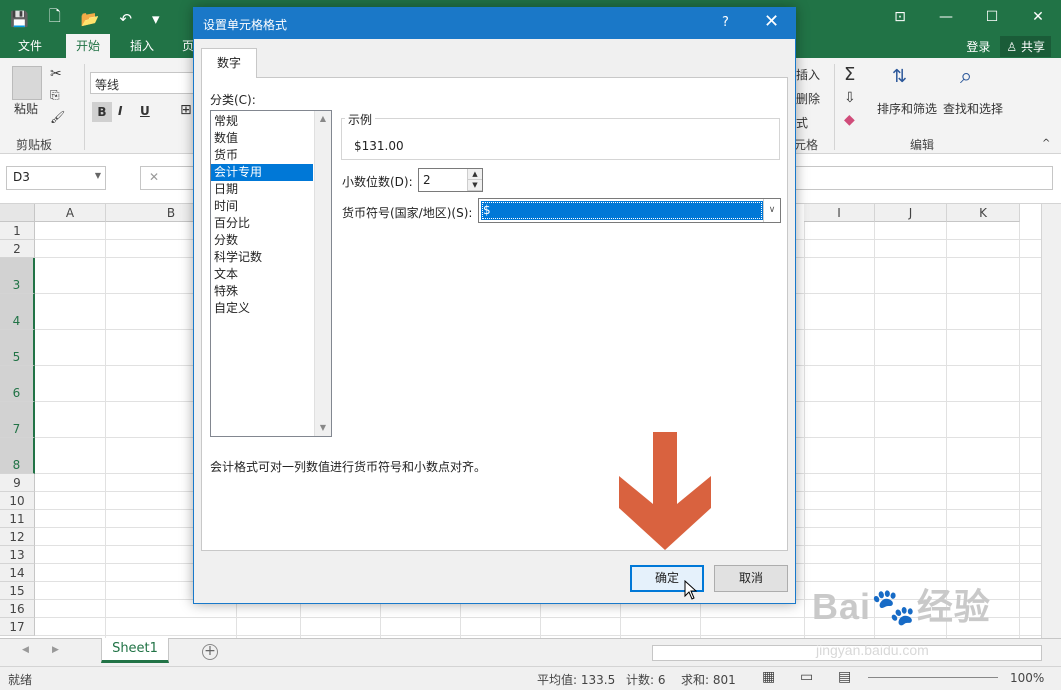 The image size is (1061, 690). I want to click on category-item: 特殊, so click(262, 291).